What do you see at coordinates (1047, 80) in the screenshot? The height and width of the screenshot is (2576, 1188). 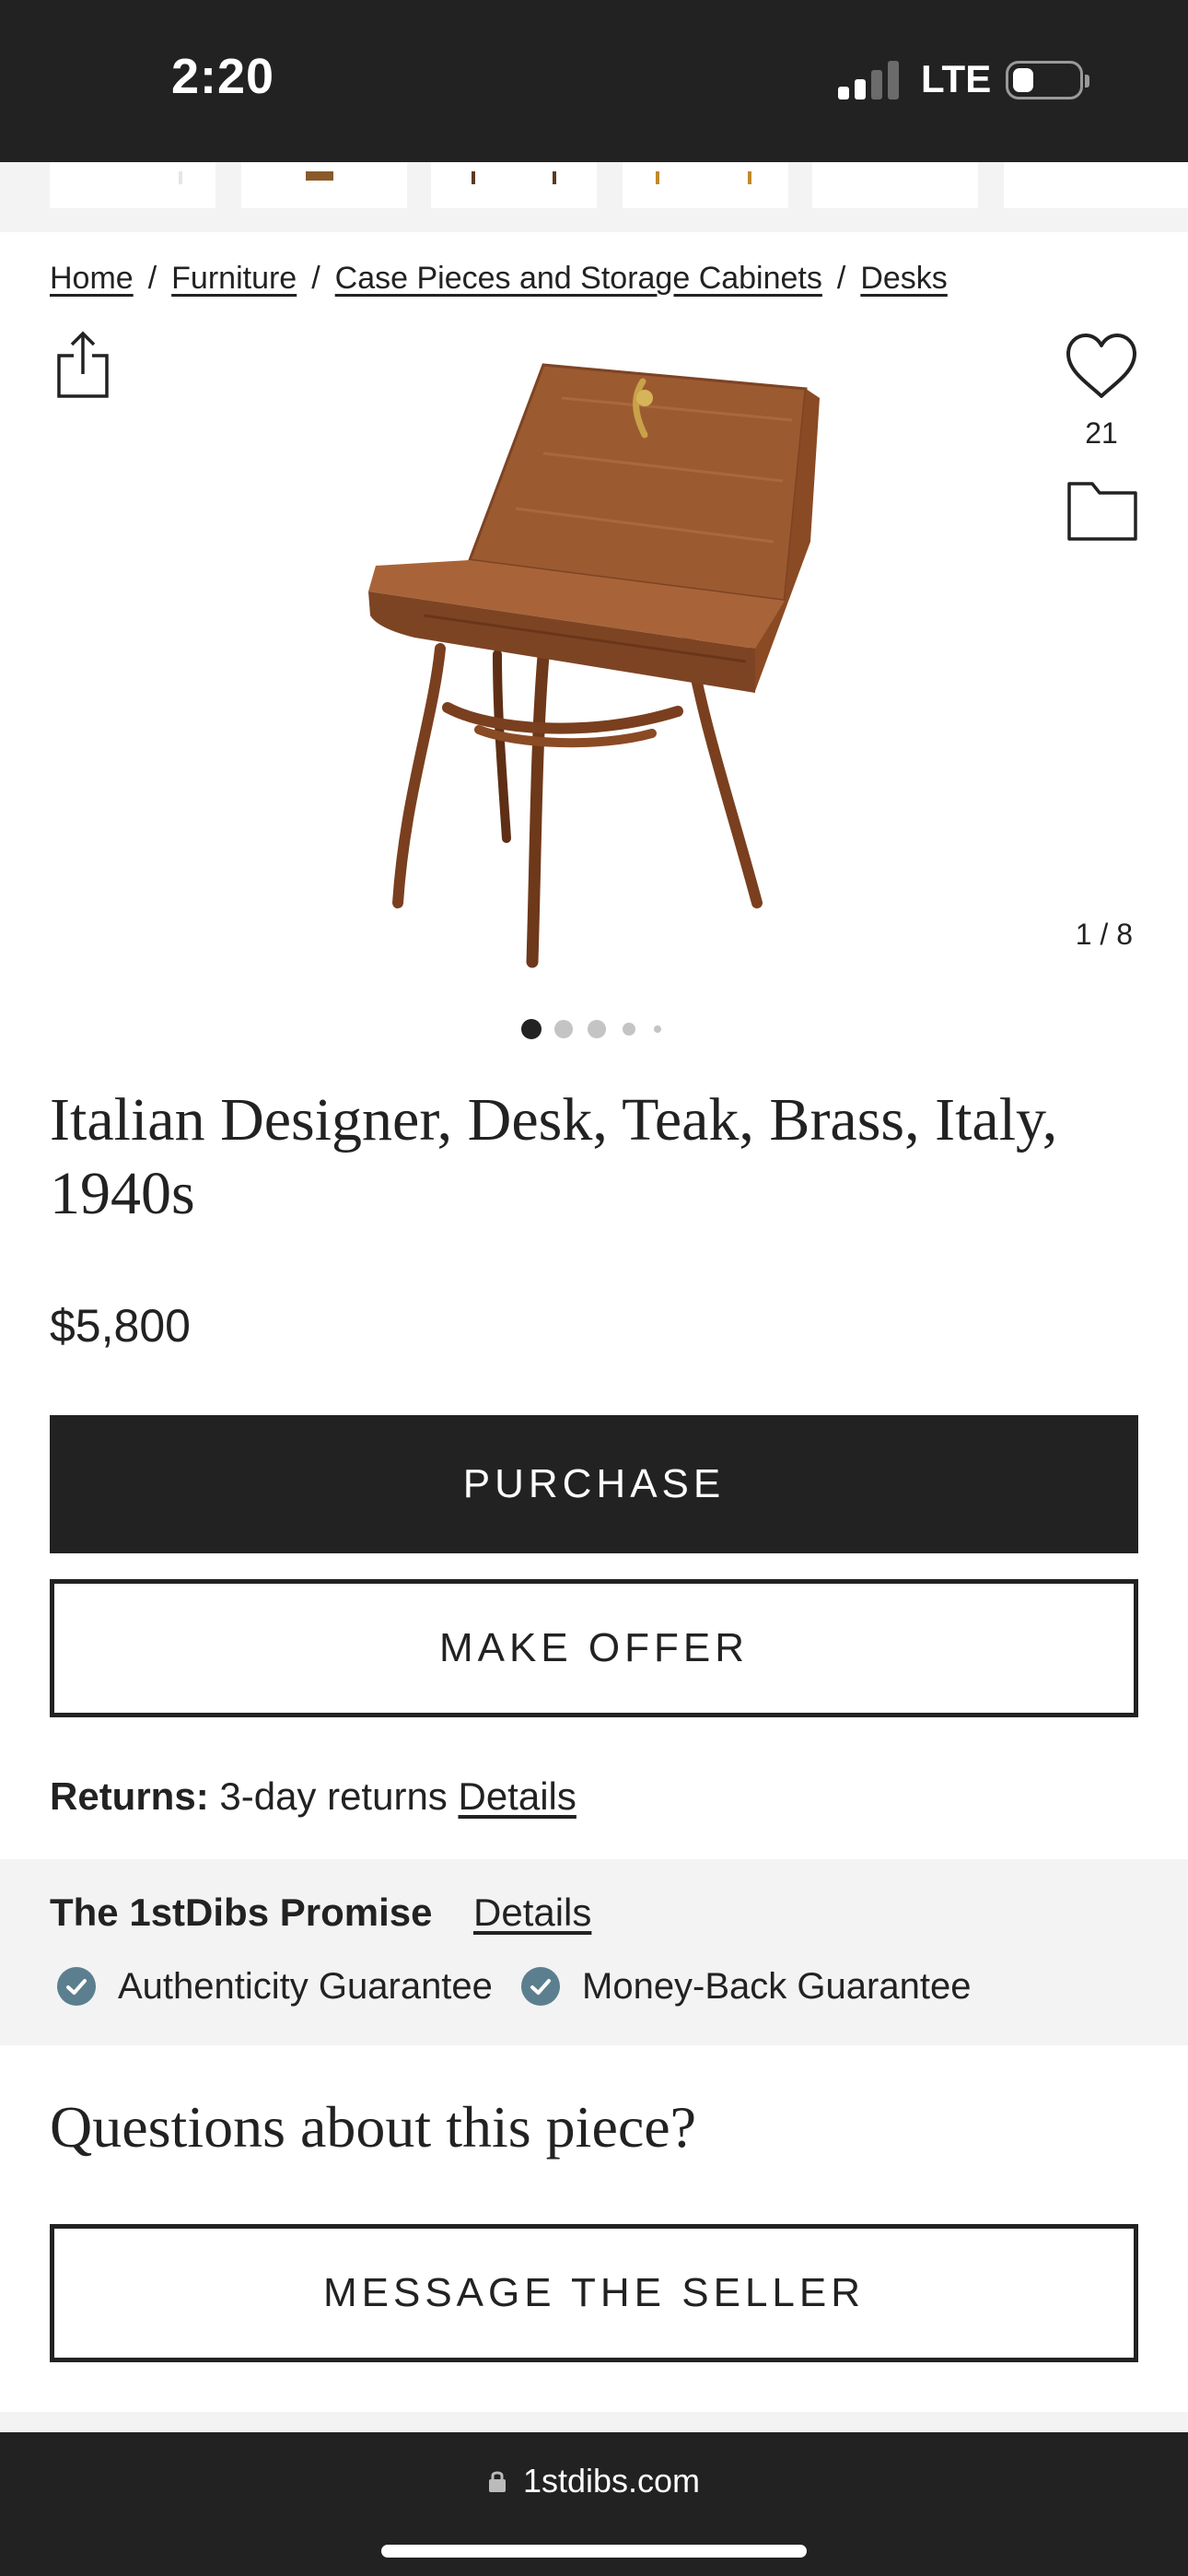 I see `battery-icon` at bounding box center [1047, 80].